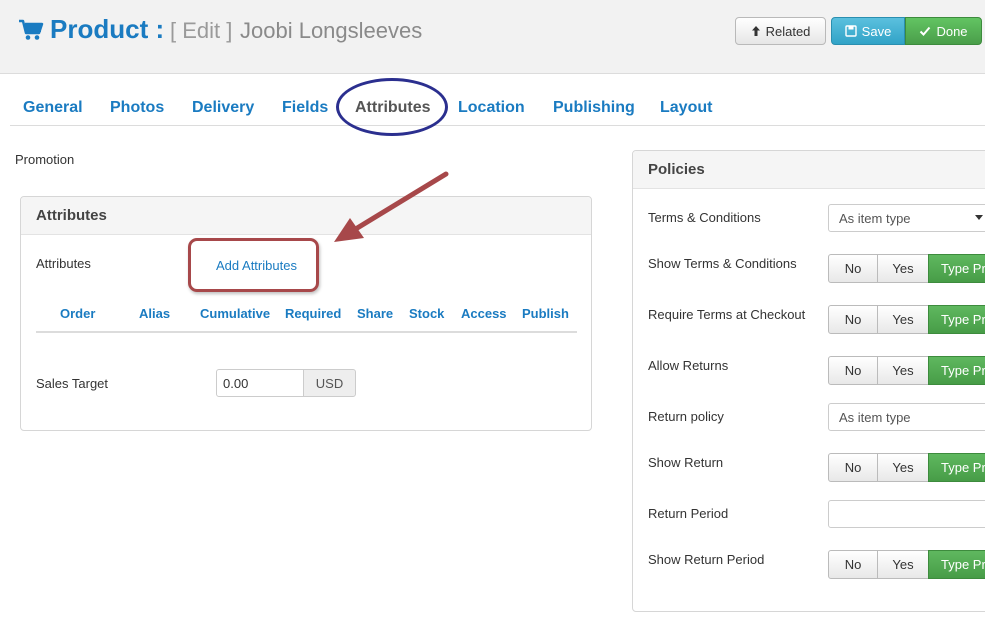 Image resolution: width=985 pixels, height=629 pixels. Describe the element at coordinates (72, 383) in the screenshot. I see `sales-target-label: Sales Target` at that location.